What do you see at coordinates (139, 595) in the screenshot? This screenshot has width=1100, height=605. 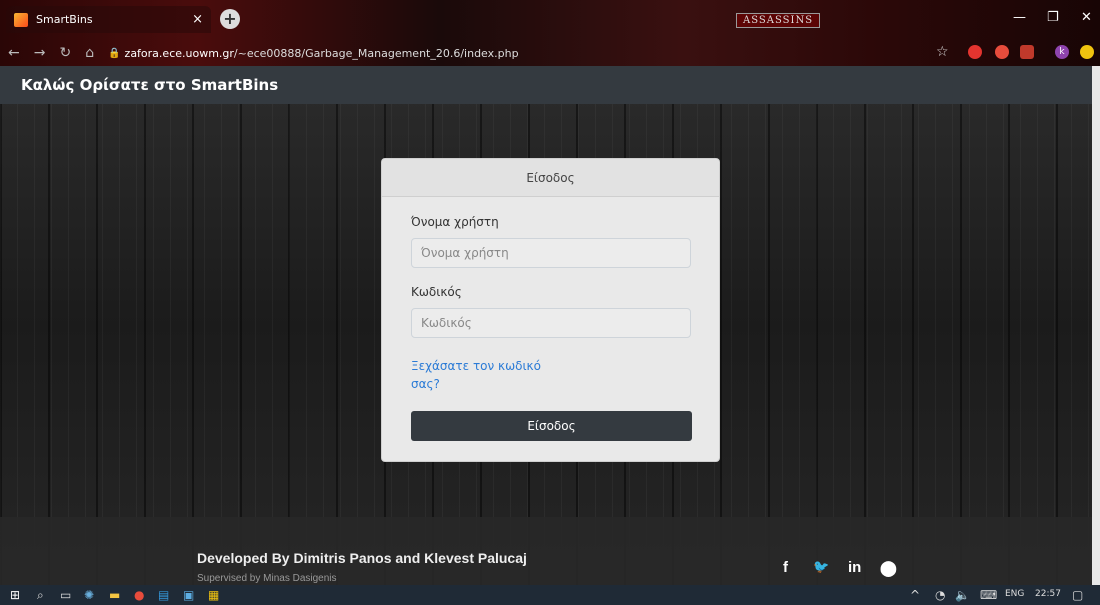 I see `chrome-icon: ●` at bounding box center [139, 595].